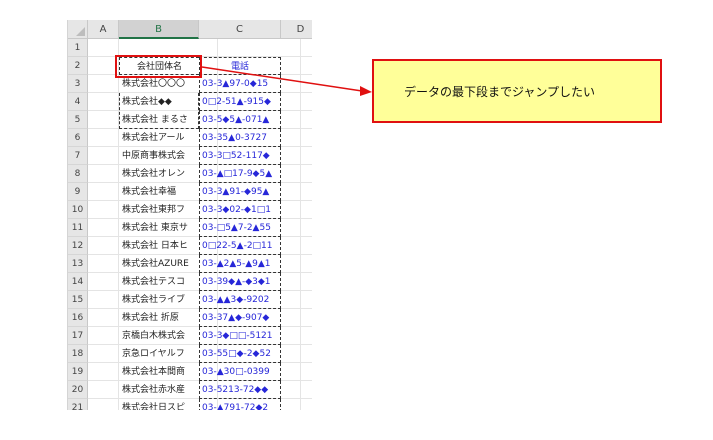 This screenshot has width=713, height=440. What do you see at coordinates (500, 91) in the screenshot?
I see `callout-text: データの最下段までジャンプしたい` at bounding box center [500, 91].